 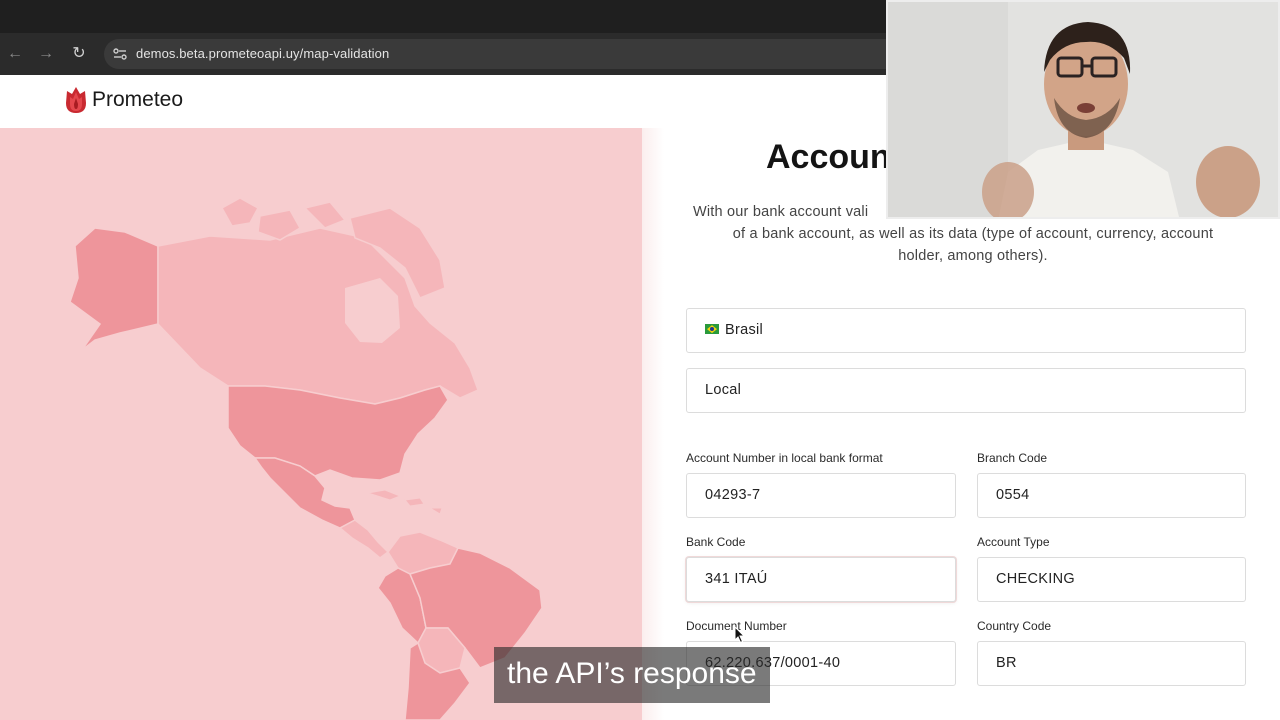 I want to click on site-settings-icon, so click(x=120, y=54).